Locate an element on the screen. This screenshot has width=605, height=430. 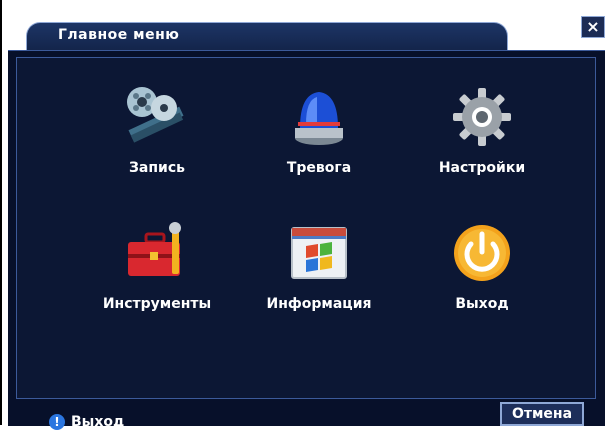
close-button: × is located at coordinates (593, 27).